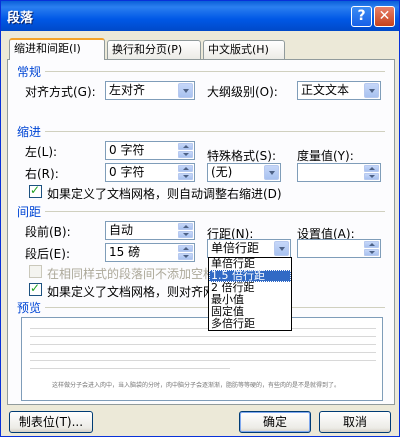 Image resolution: width=400 pixels, height=437 pixels. I want to click on line-spacing-value: 单倍行距, so click(235, 248).